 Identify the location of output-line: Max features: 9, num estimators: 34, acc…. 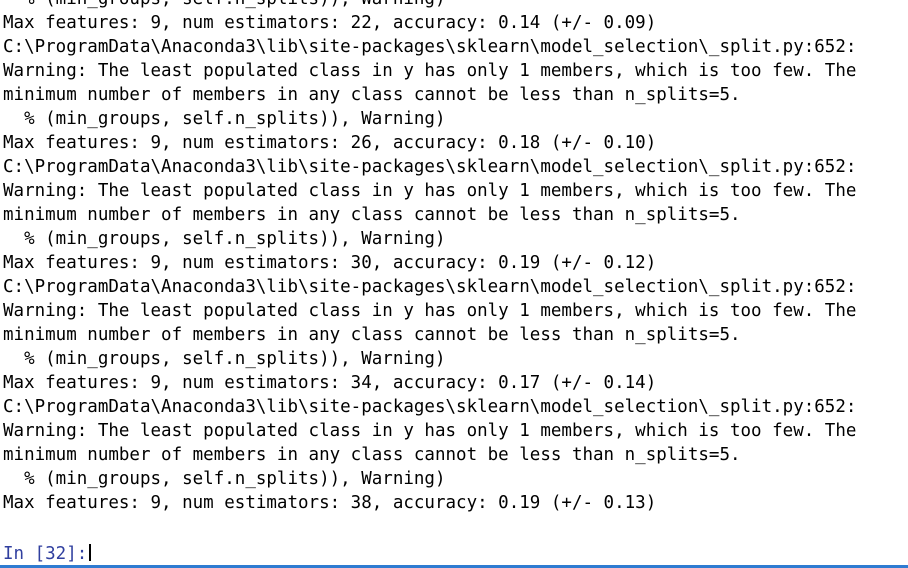
(330, 383).